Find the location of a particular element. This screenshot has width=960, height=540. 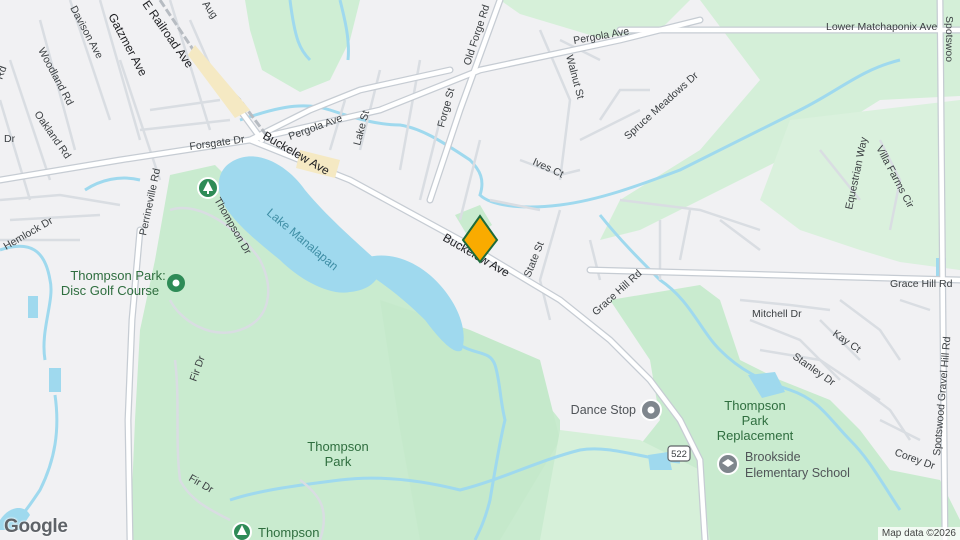

poi-label-dance-stop: Dance Stop is located at coordinates (603, 410).